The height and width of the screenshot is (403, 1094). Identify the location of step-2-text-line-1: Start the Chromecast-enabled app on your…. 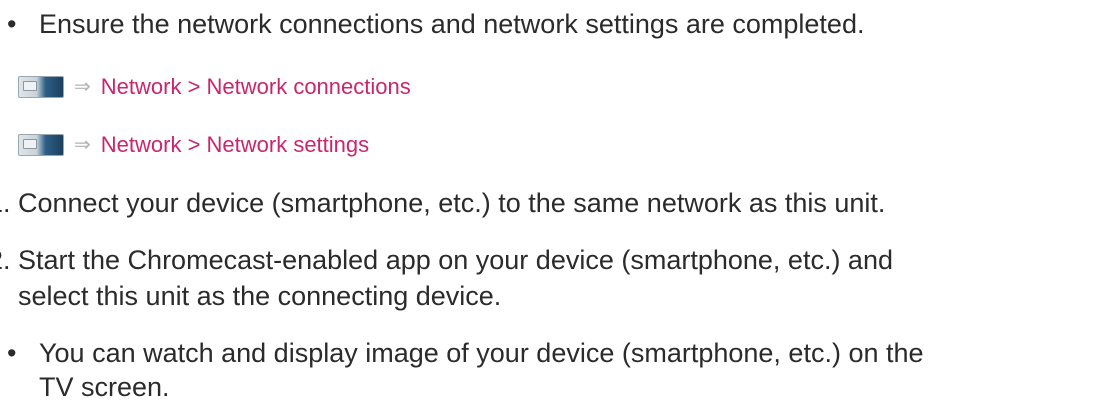
(455, 260).